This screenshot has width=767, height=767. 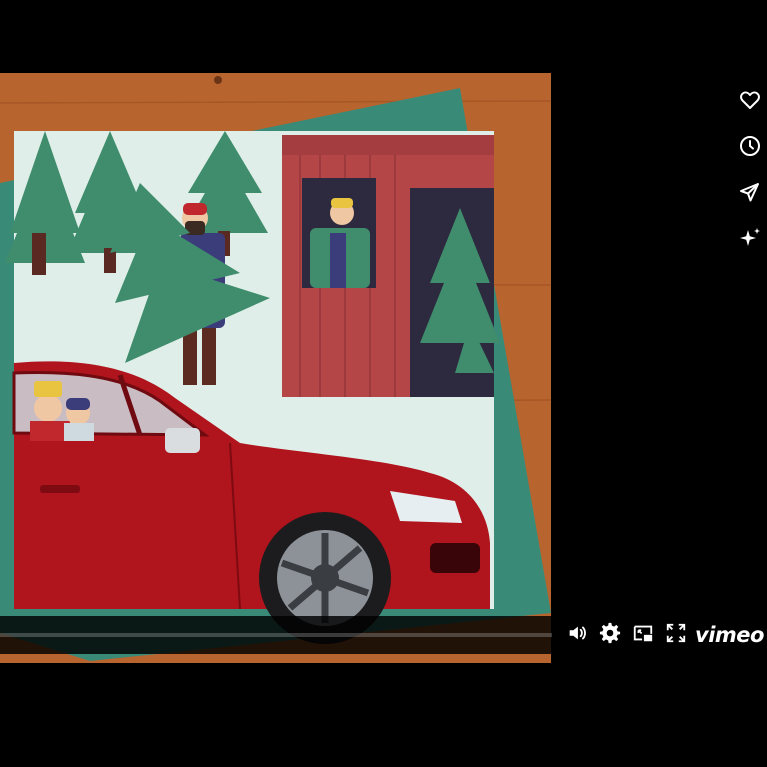 I want to click on pip-icon, so click(x=643, y=635).